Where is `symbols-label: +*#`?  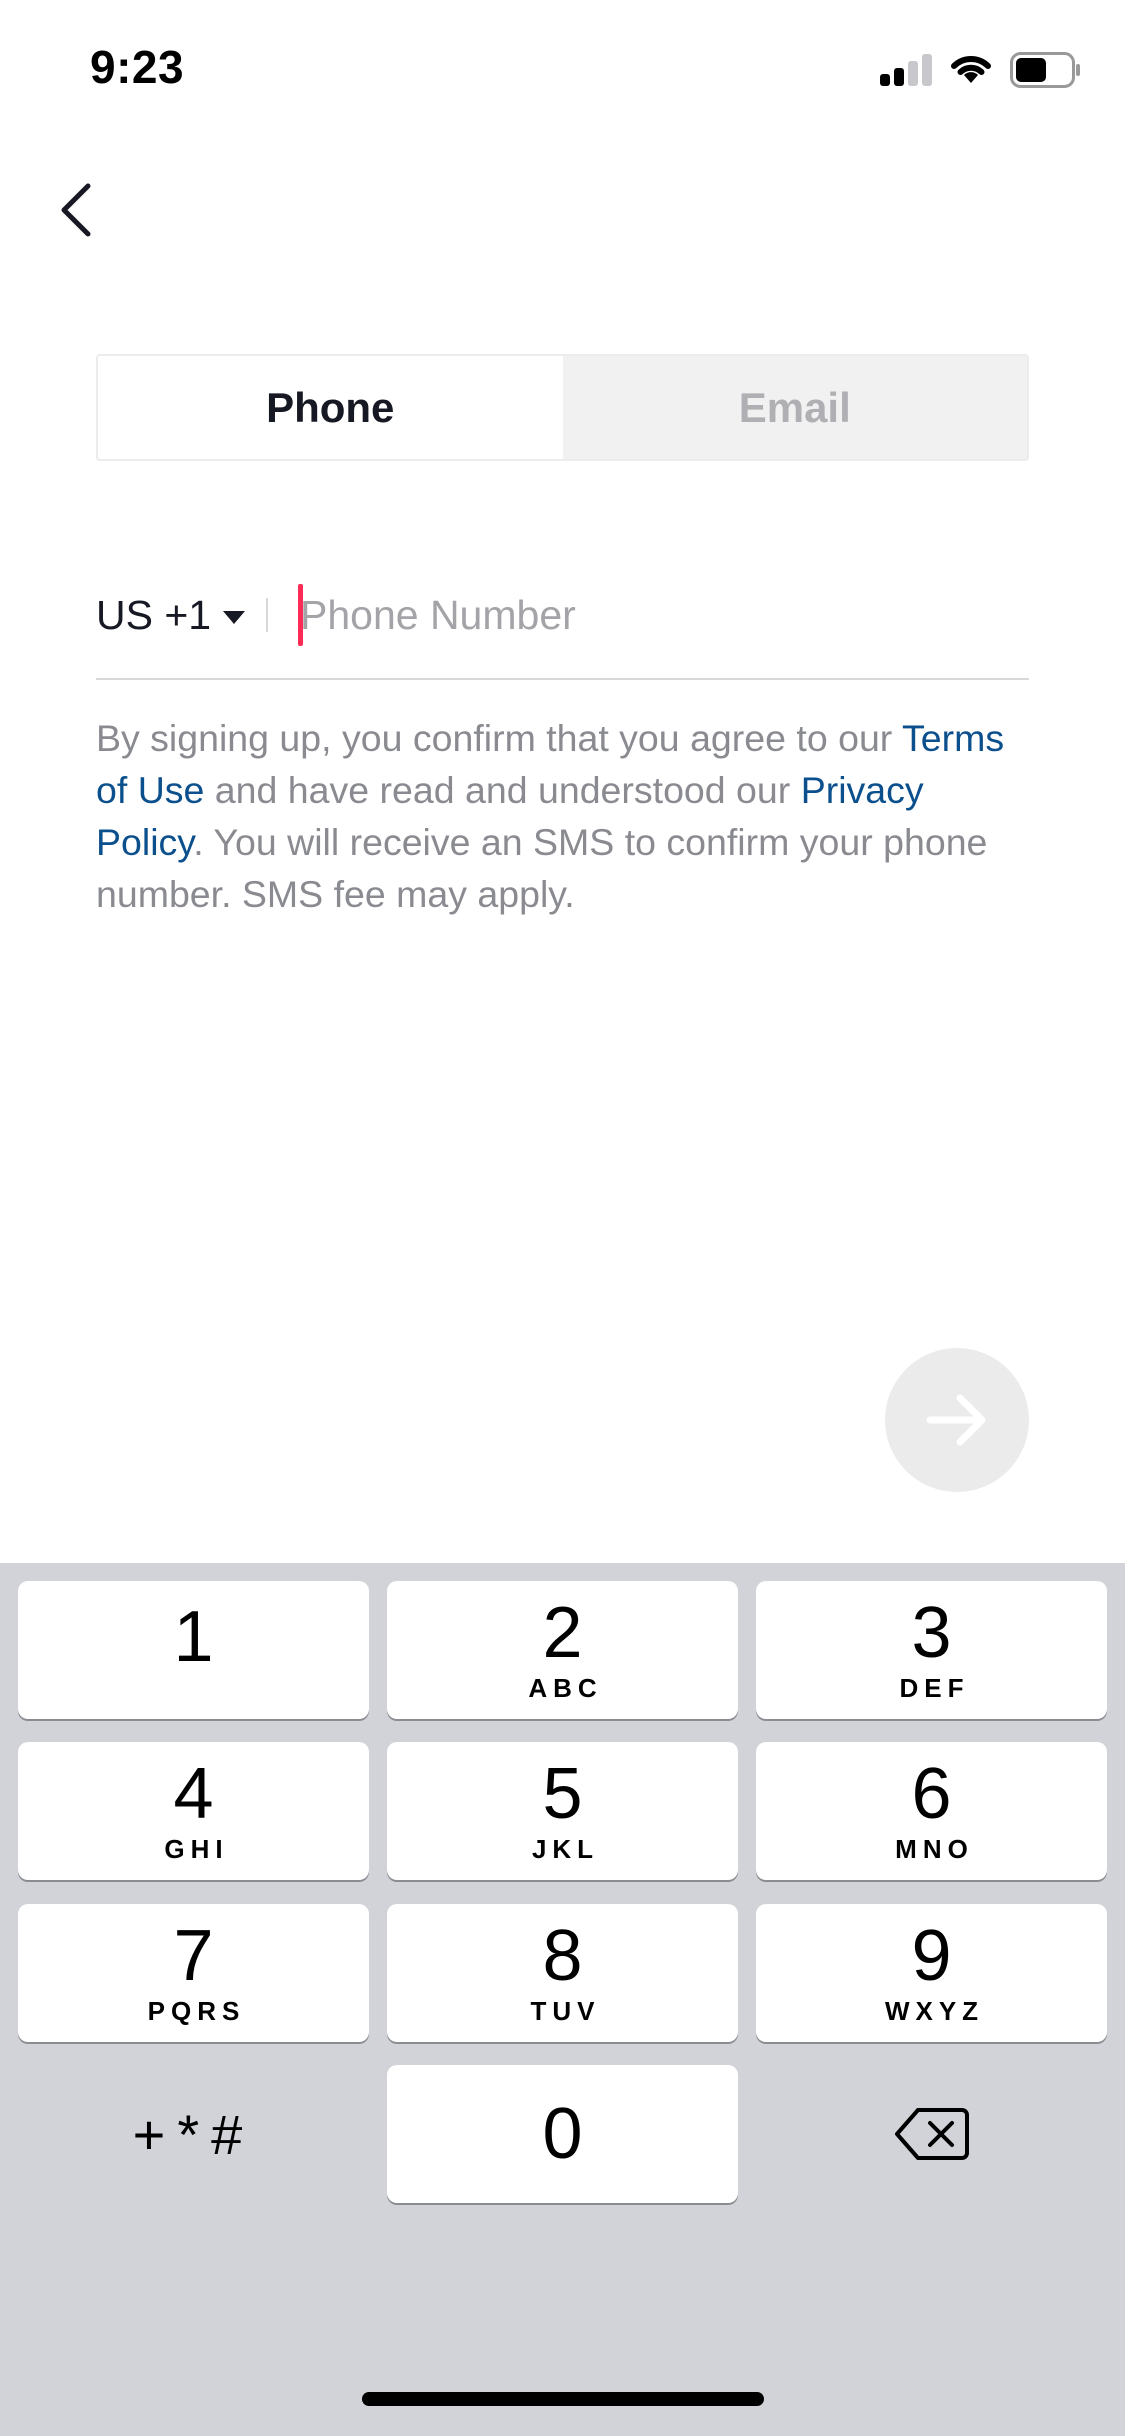
symbols-label: +*# is located at coordinates (193, 2134).